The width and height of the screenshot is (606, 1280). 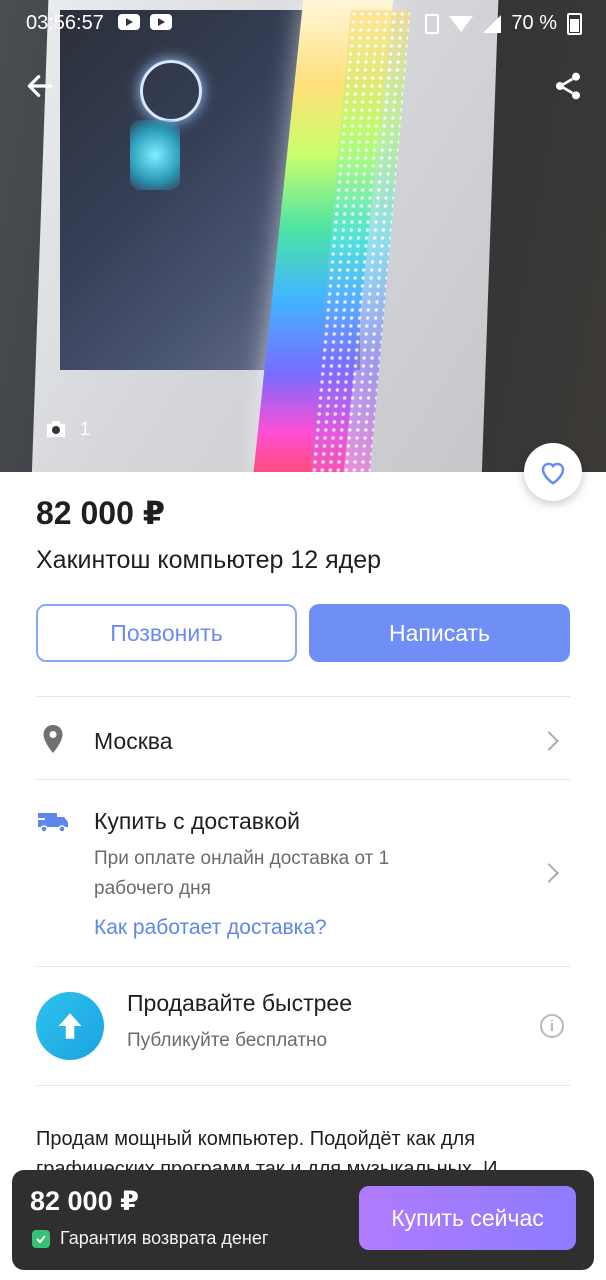 I want to click on status-time: 03:56:57, so click(x=65, y=23).